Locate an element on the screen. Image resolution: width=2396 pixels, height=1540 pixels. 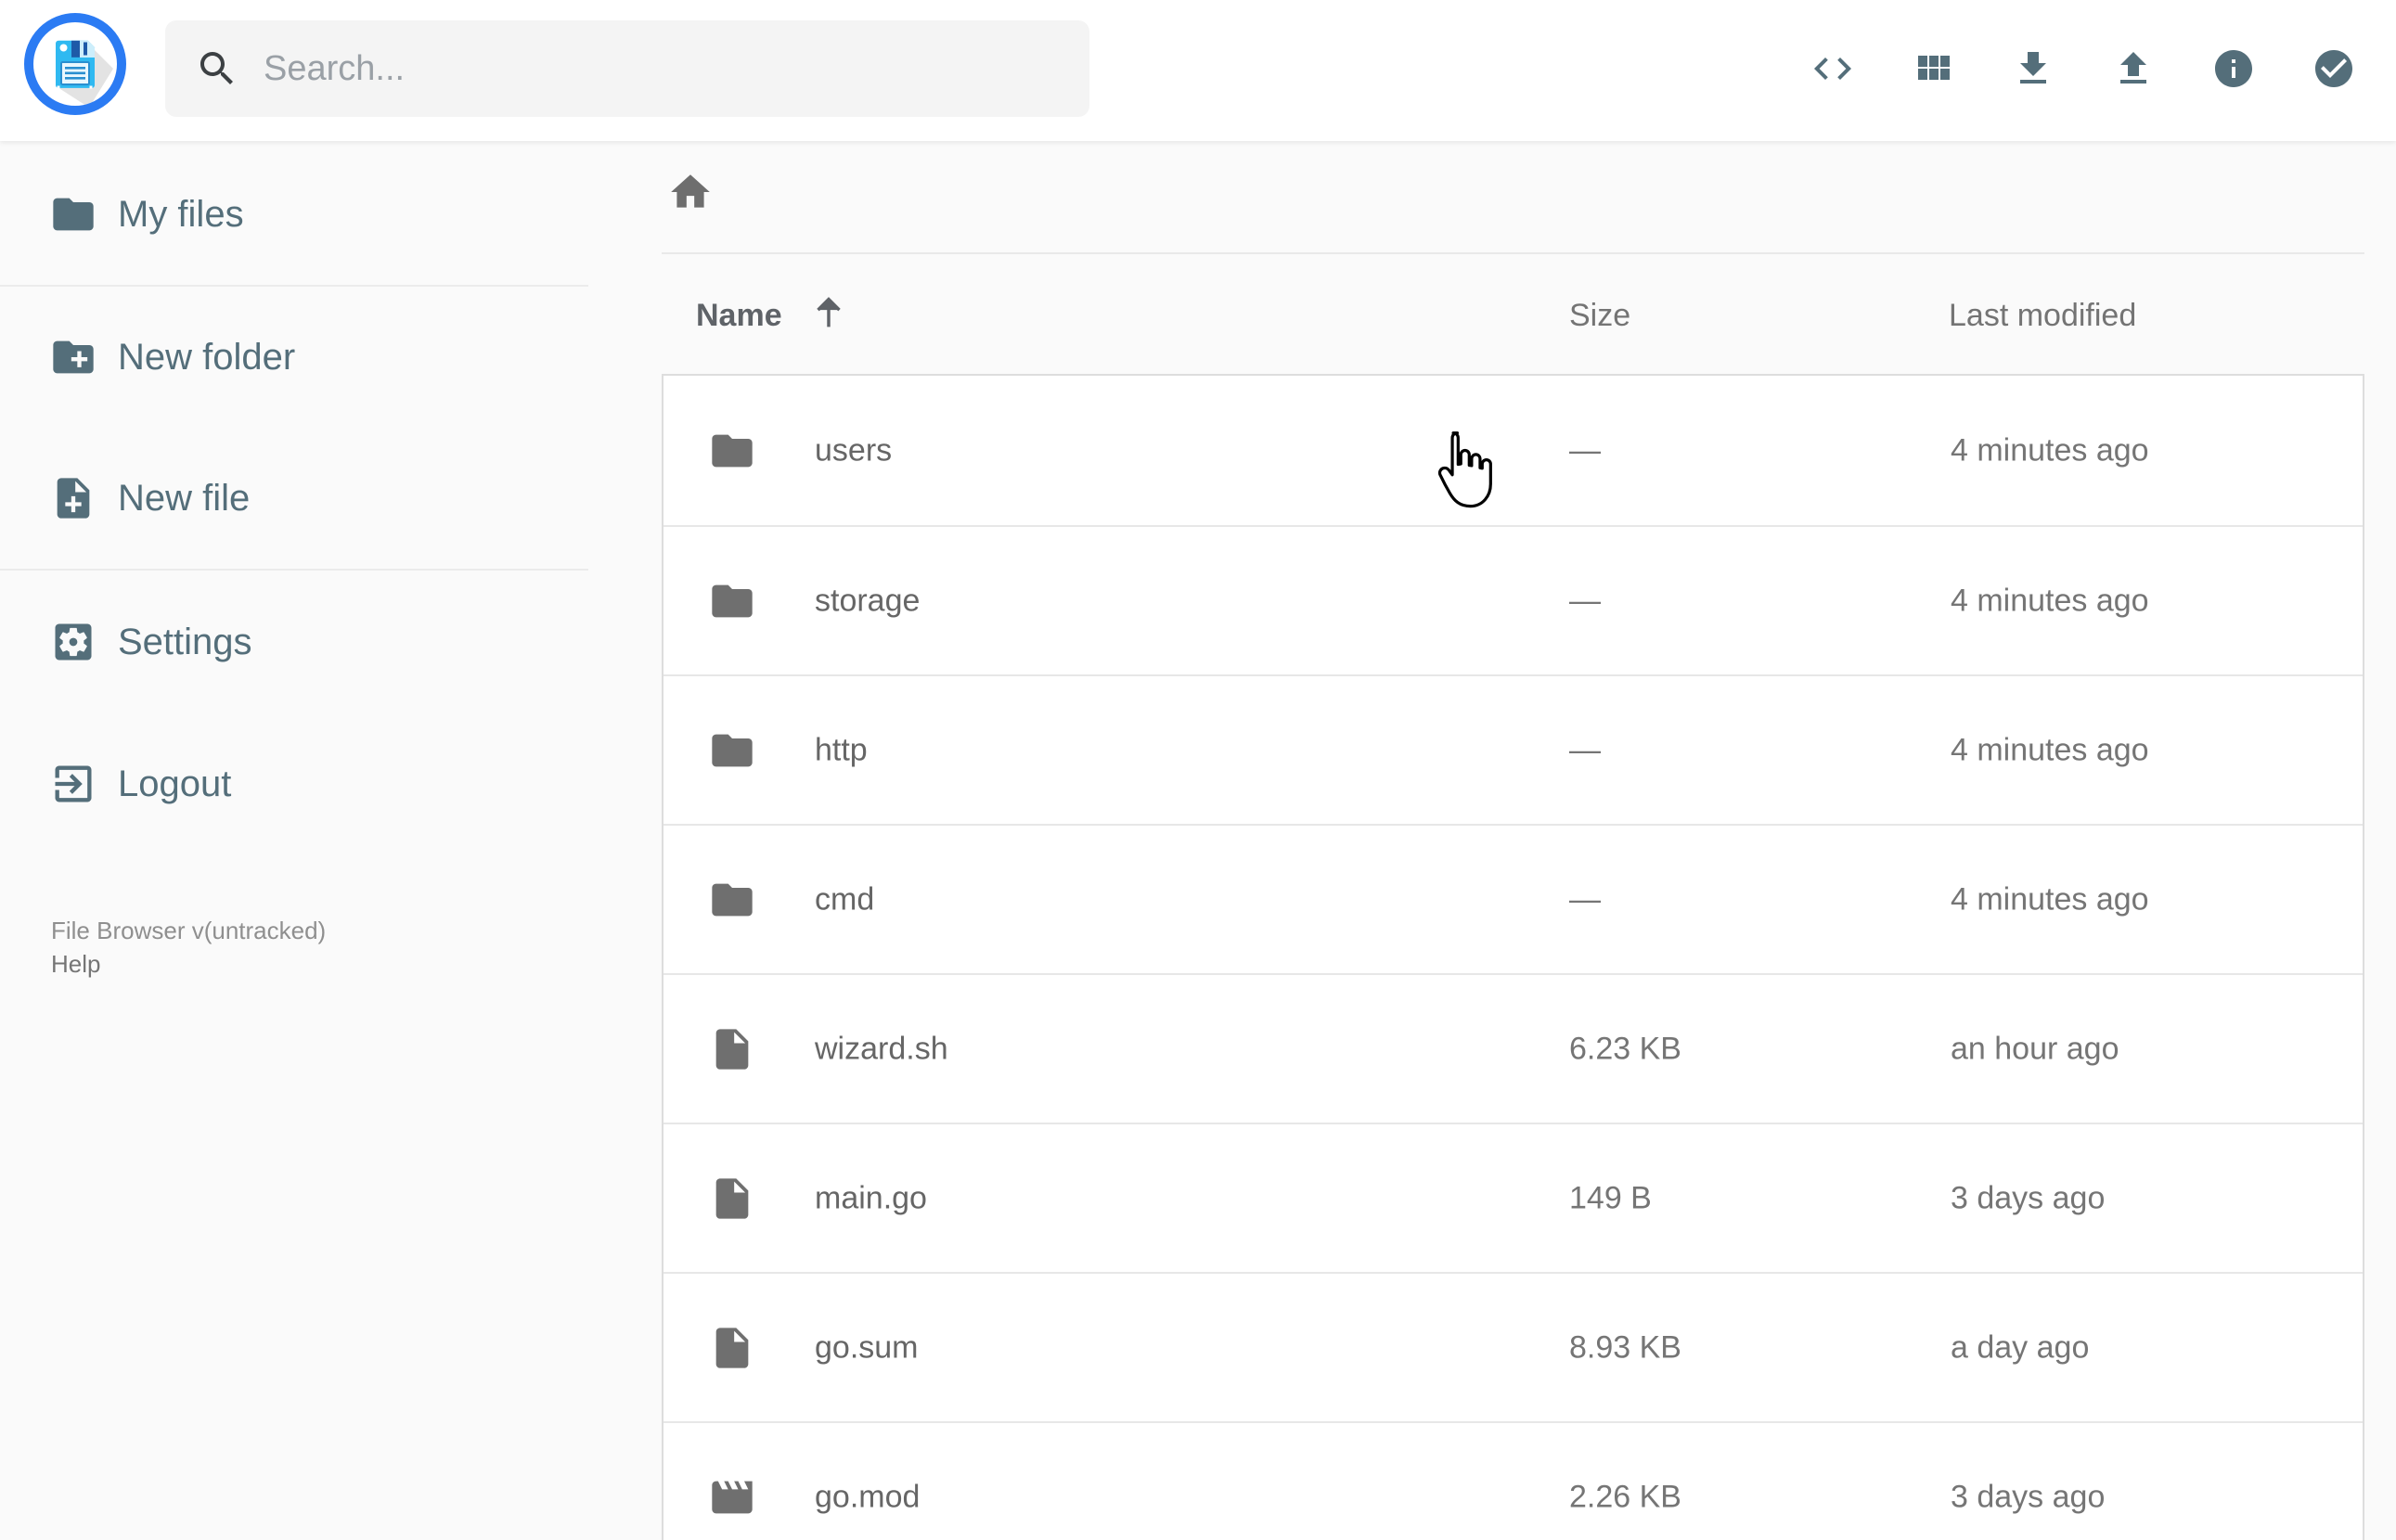
download-icon is located at coordinates (2033, 67).